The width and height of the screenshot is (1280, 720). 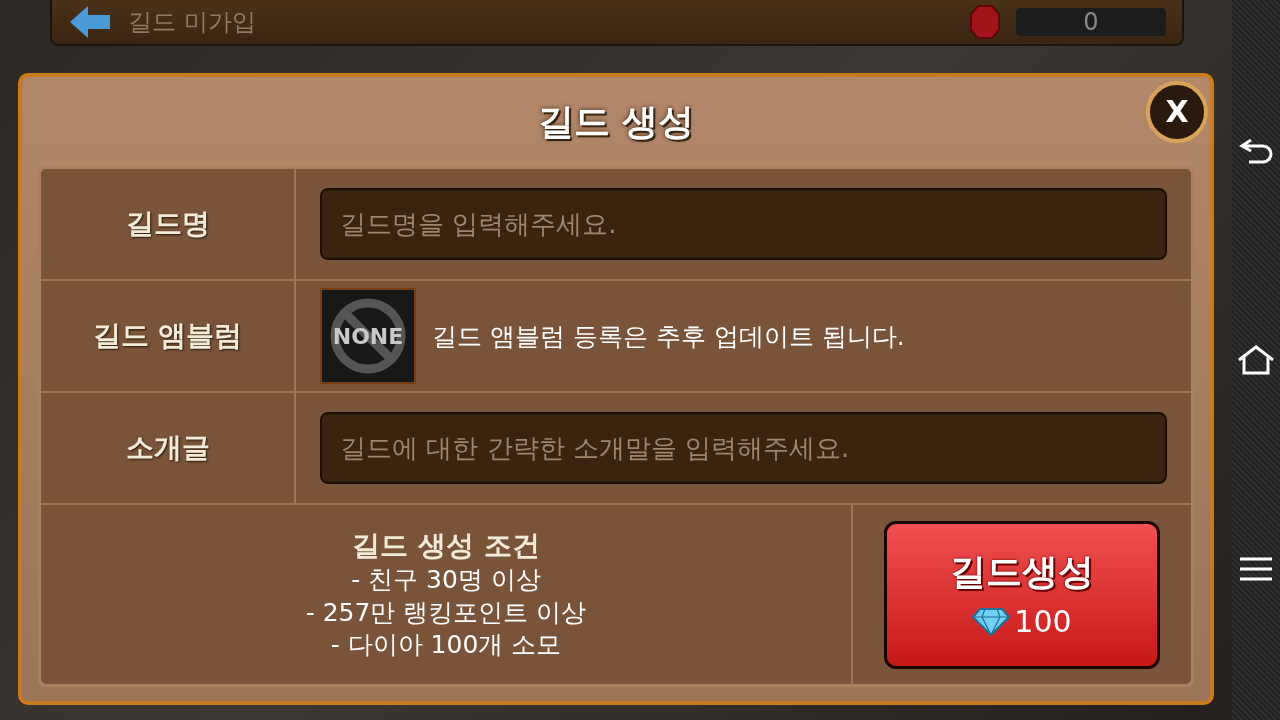 What do you see at coordinates (192, 22) in the screenshot?
I see `guild-status-text: 길드 미가입` at bounding box center [192, 22].